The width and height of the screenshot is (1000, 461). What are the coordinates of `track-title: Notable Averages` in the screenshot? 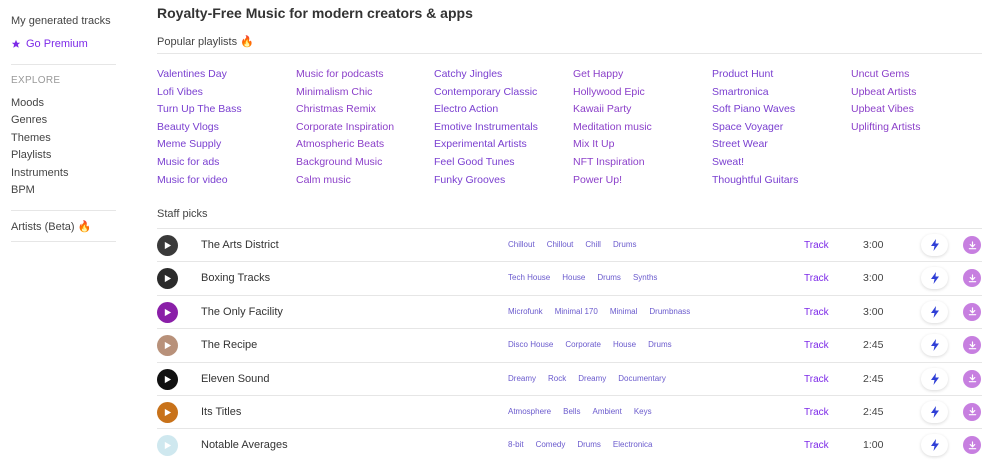 It's located at (244, 445).